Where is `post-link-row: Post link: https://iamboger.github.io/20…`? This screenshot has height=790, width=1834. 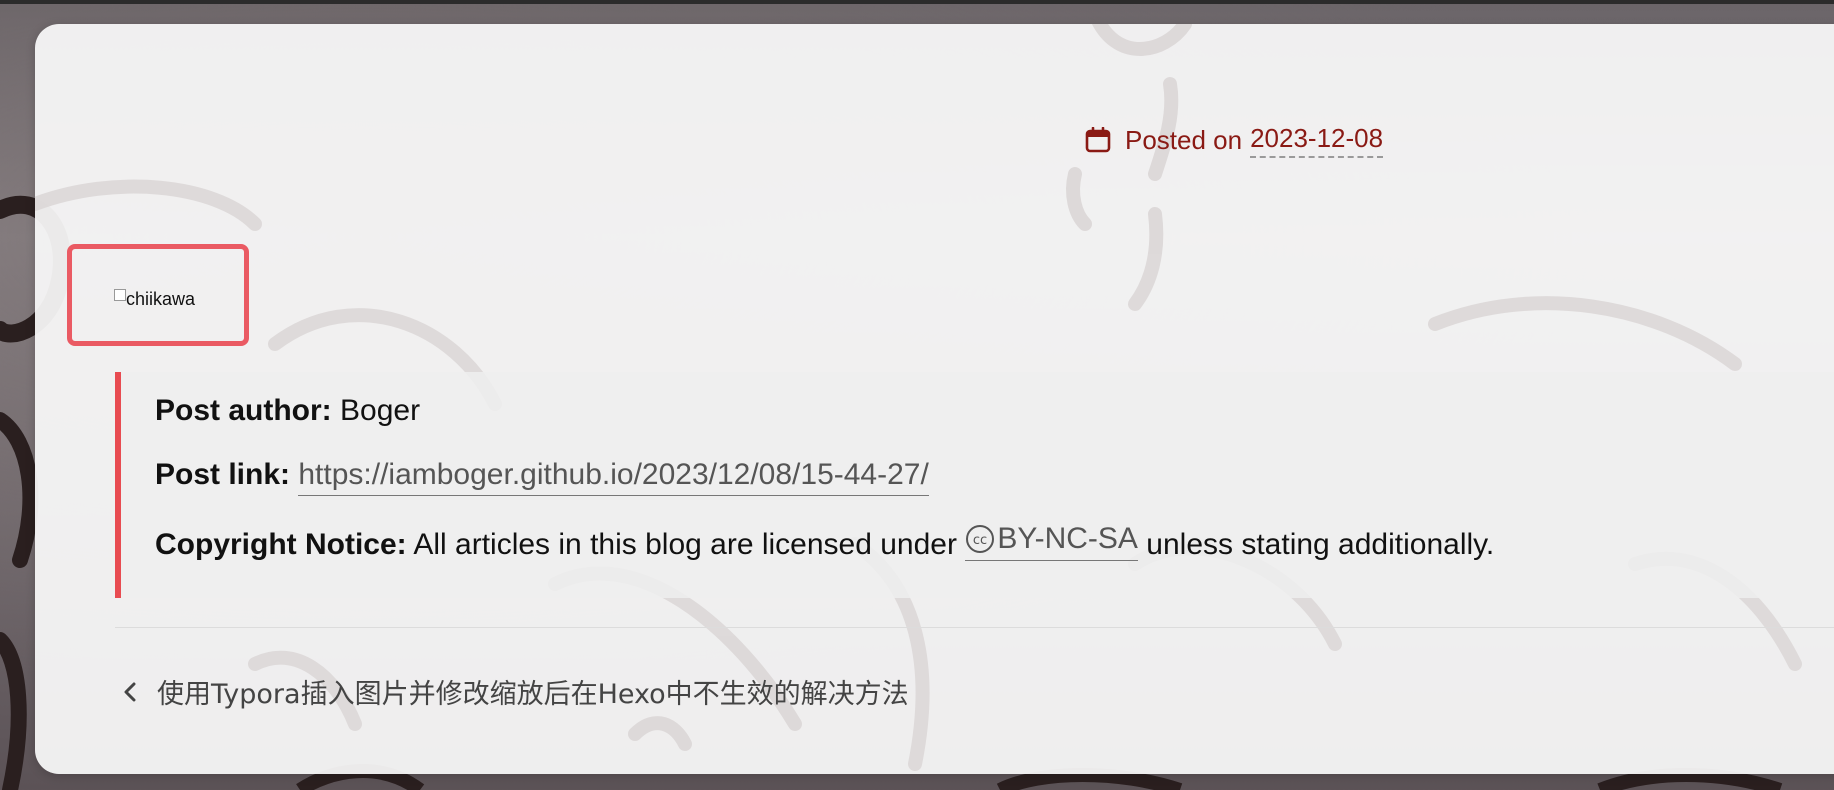
post-link-row: Post link: https://iamboger.github.io/20… is located at coordinates (542, 477).